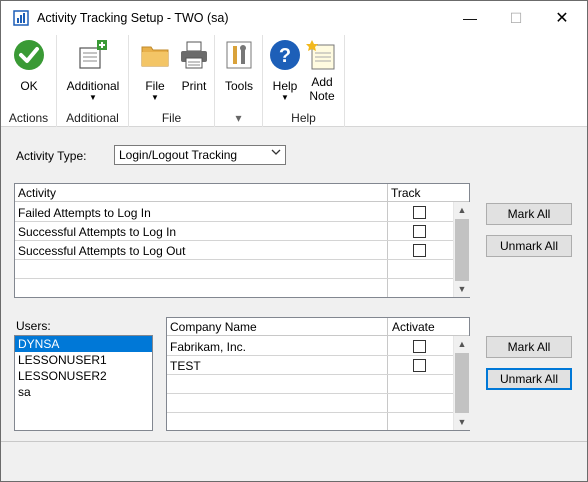 This screenshot has width=588, height=482. Describe the element at coordinates (83, 392) in the screenshot. I see `list-item: sa` at that location.